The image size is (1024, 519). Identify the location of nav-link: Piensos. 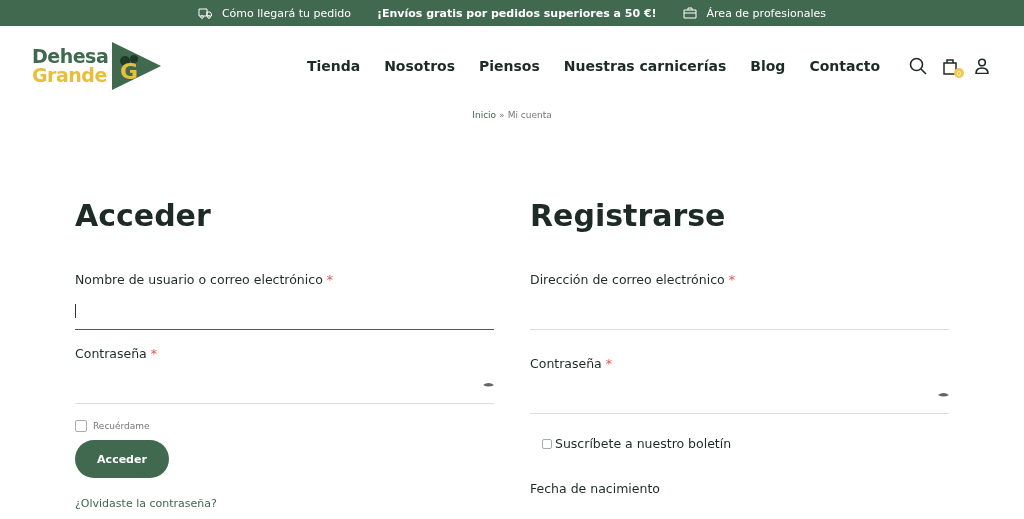
(509, 66).